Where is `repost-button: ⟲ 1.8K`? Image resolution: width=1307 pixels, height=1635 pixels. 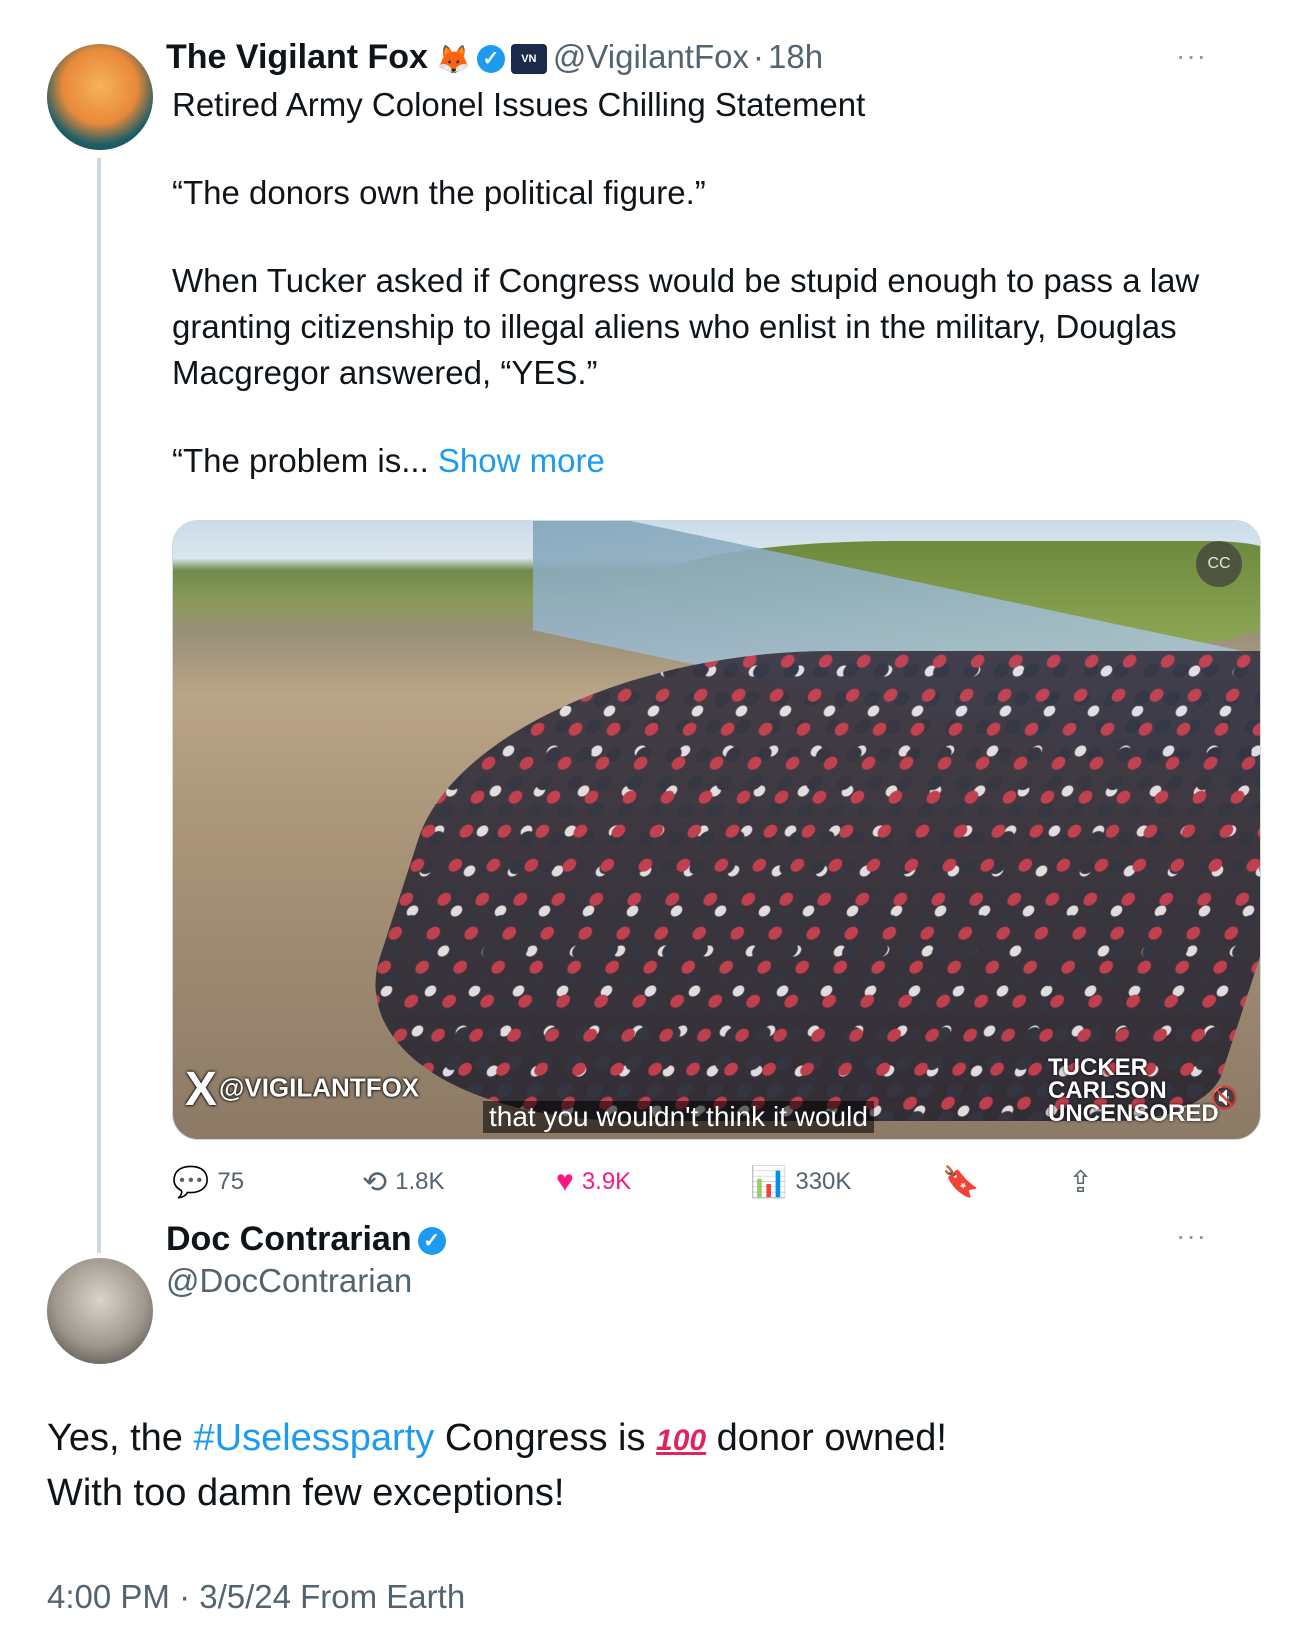 repost-button: ⟲ 1.8K is located at coordinates (403, 1182).